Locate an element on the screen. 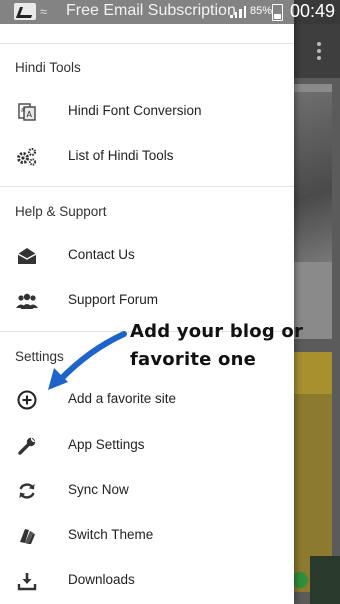 This screenshot has height=604, width=340. menu-item-switch-theme: Switch Theme is located at coordinates (147, 536).